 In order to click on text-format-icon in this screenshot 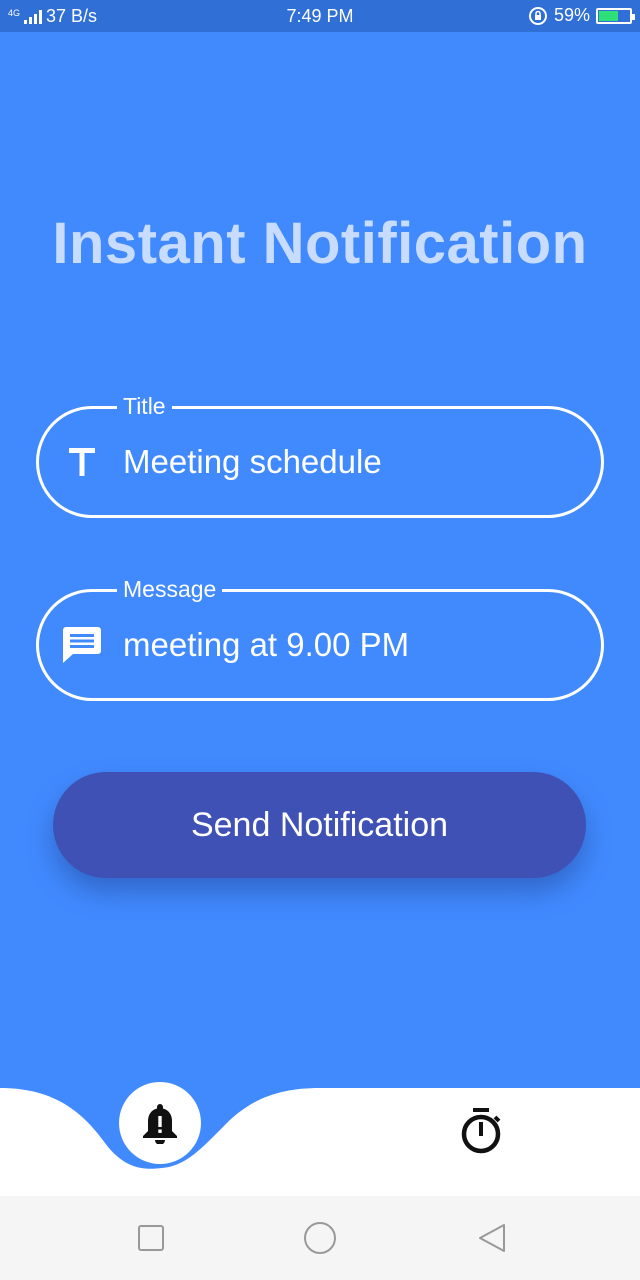, I will do `click(82, 462)`.